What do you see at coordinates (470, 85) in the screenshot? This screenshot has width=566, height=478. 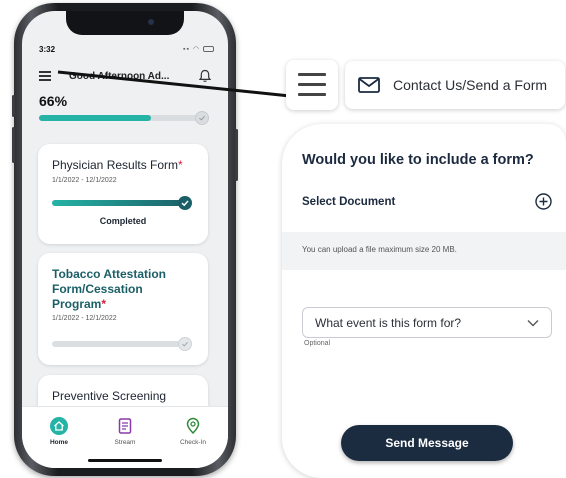 I see `contact-us-label: Contact Us/Send a Form` at bounding box center [470, 85].